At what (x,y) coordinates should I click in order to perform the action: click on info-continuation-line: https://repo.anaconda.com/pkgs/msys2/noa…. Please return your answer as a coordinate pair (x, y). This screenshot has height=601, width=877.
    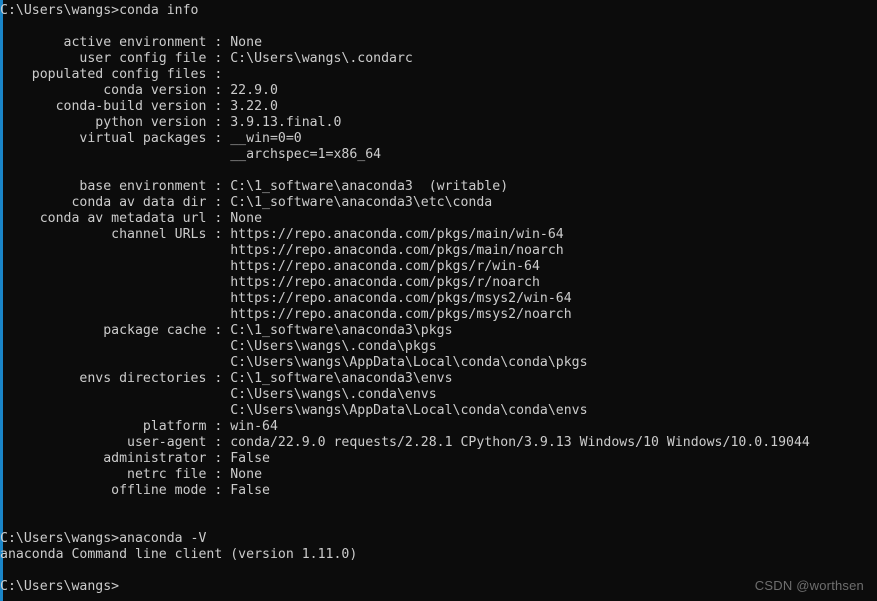
    Looking at the image, I should click on (286, 314).